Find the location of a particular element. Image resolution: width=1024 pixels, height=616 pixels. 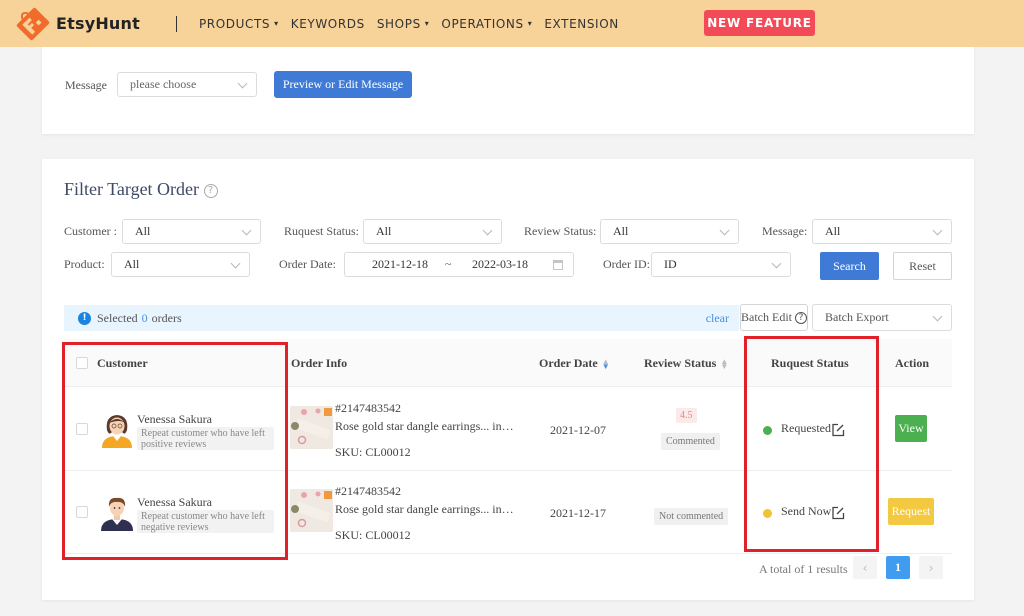

total-results: A total of 1 results is located at coordinates (803, 569).